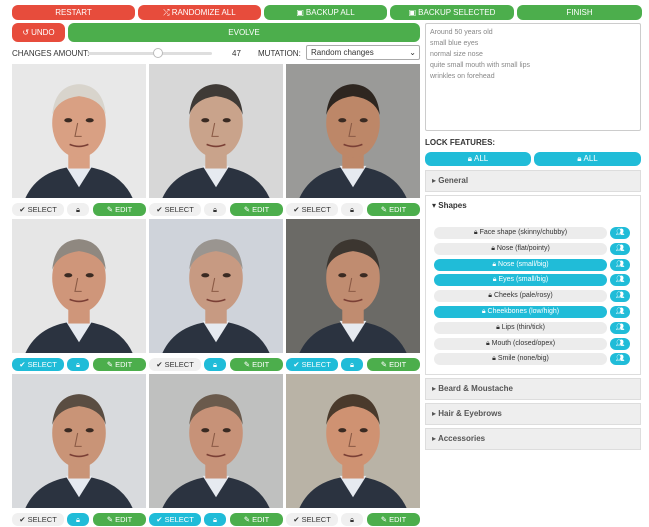  Describe the element at coordinates (520, 343) in the screenshot. I see `feature-toggle: 🔒︎ Mouth (closed/opex)` at that location.